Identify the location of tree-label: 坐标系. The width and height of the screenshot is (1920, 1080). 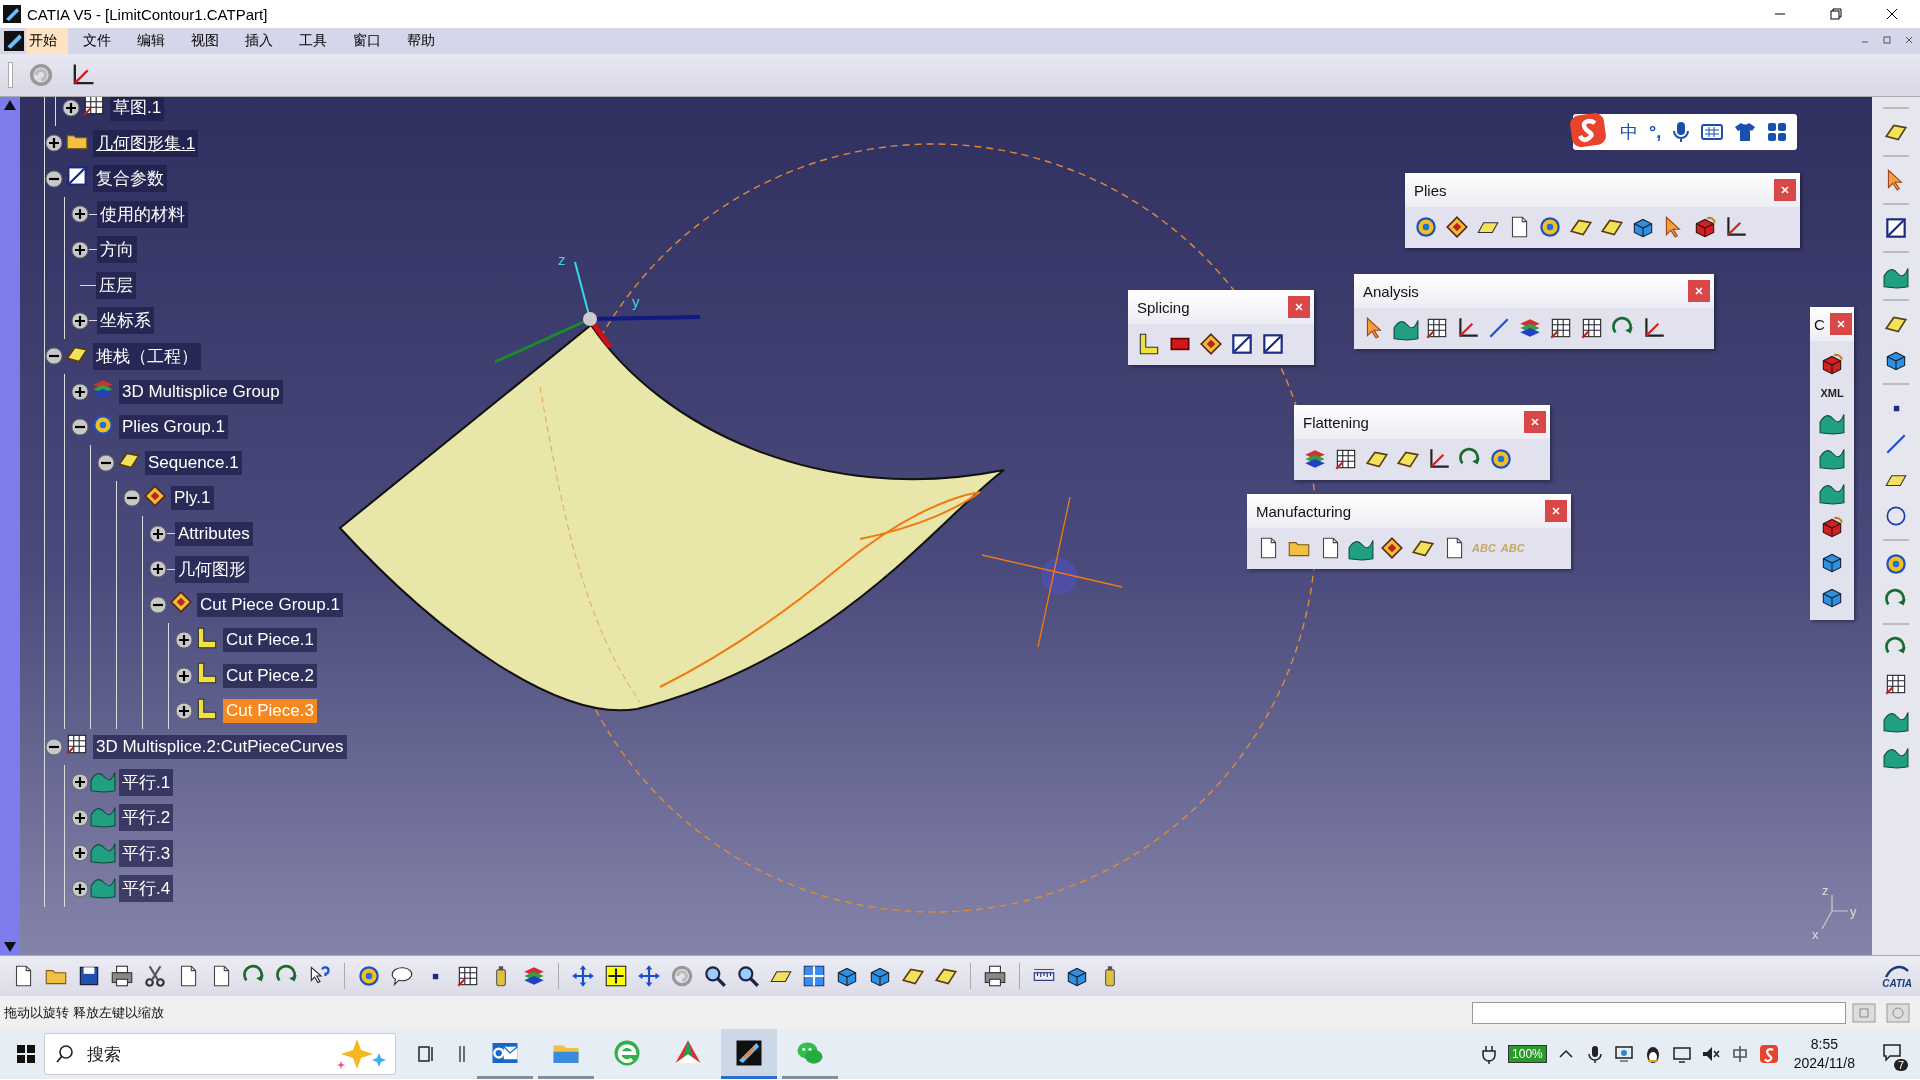
(125, 321).